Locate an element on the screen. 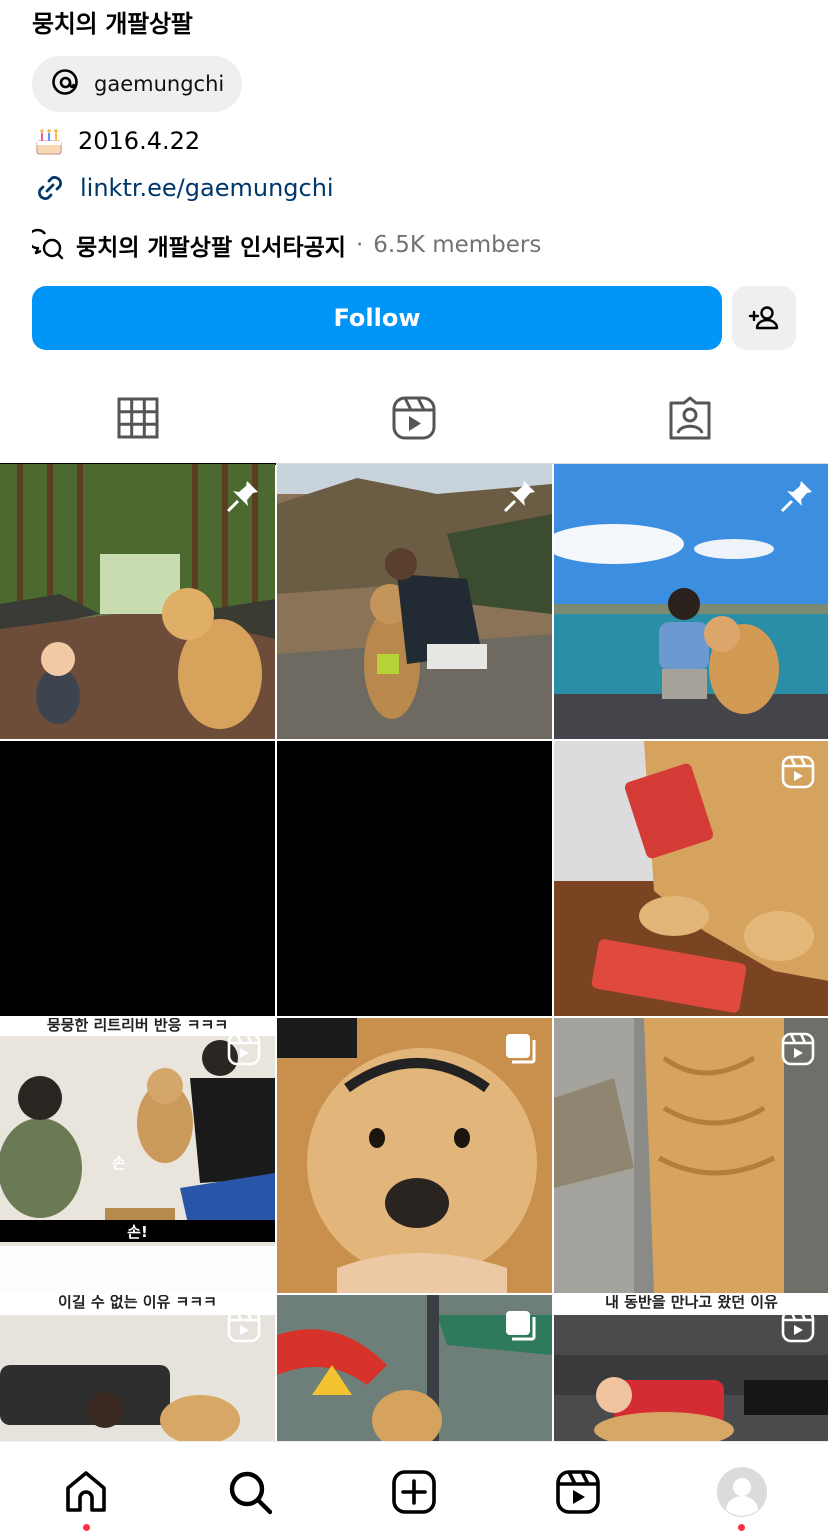 The image size is (828, 1539). threads-badge: gaemungchi is located at coordinates (137, 84).